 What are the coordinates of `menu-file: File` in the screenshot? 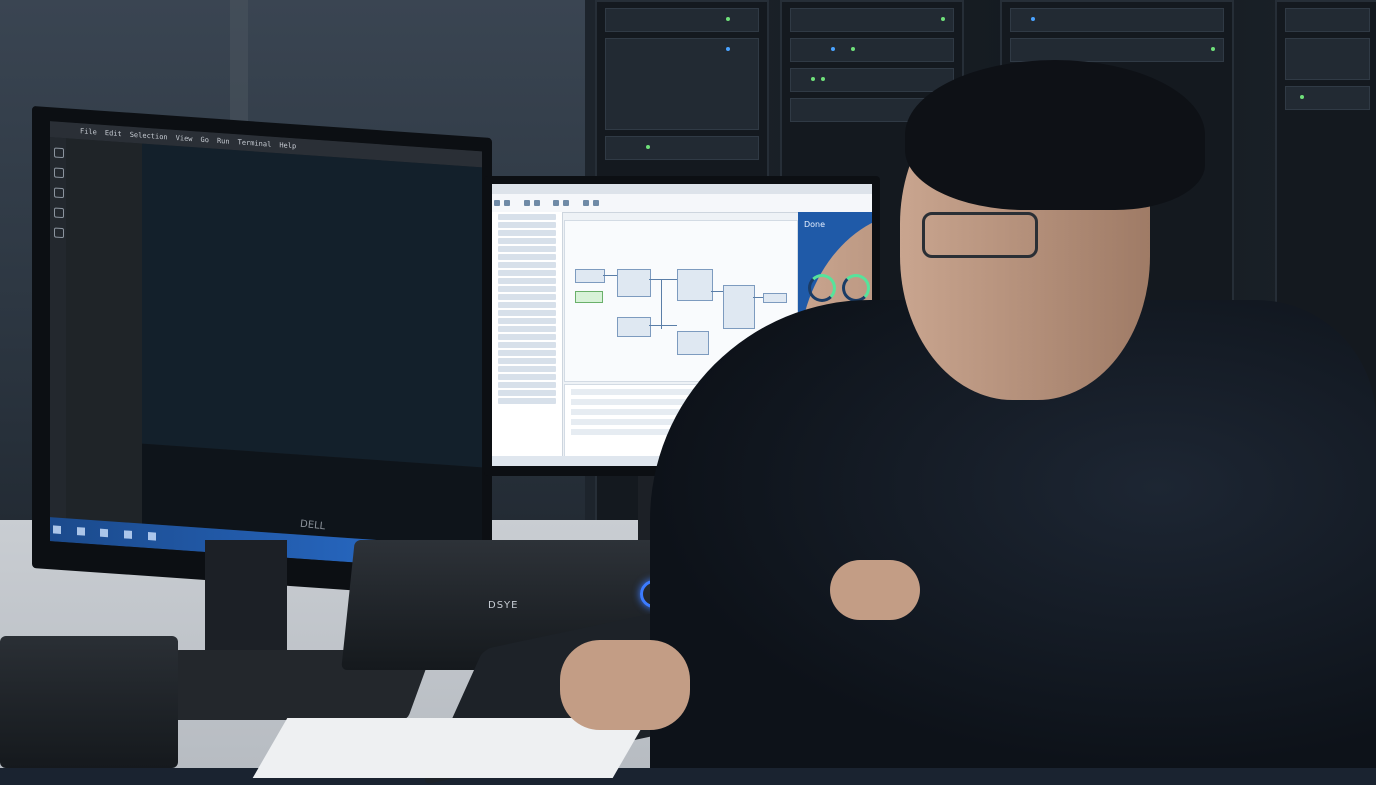 It's located at (88, 131).